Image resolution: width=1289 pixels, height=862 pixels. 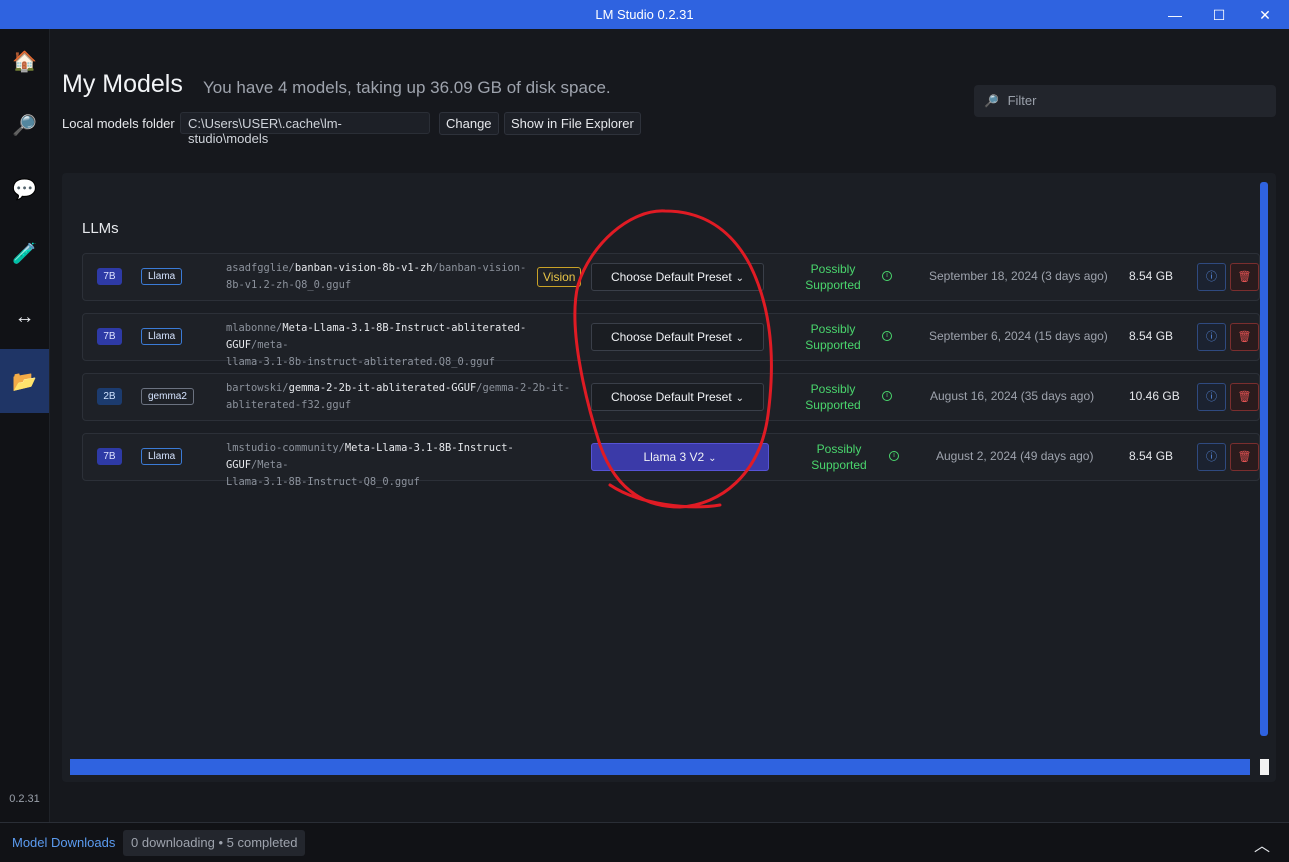 What do you see at coordinates (260, 268) in the screenshot?
I see `model-owner: asadfgglie/` at bounding box center [260, 268].